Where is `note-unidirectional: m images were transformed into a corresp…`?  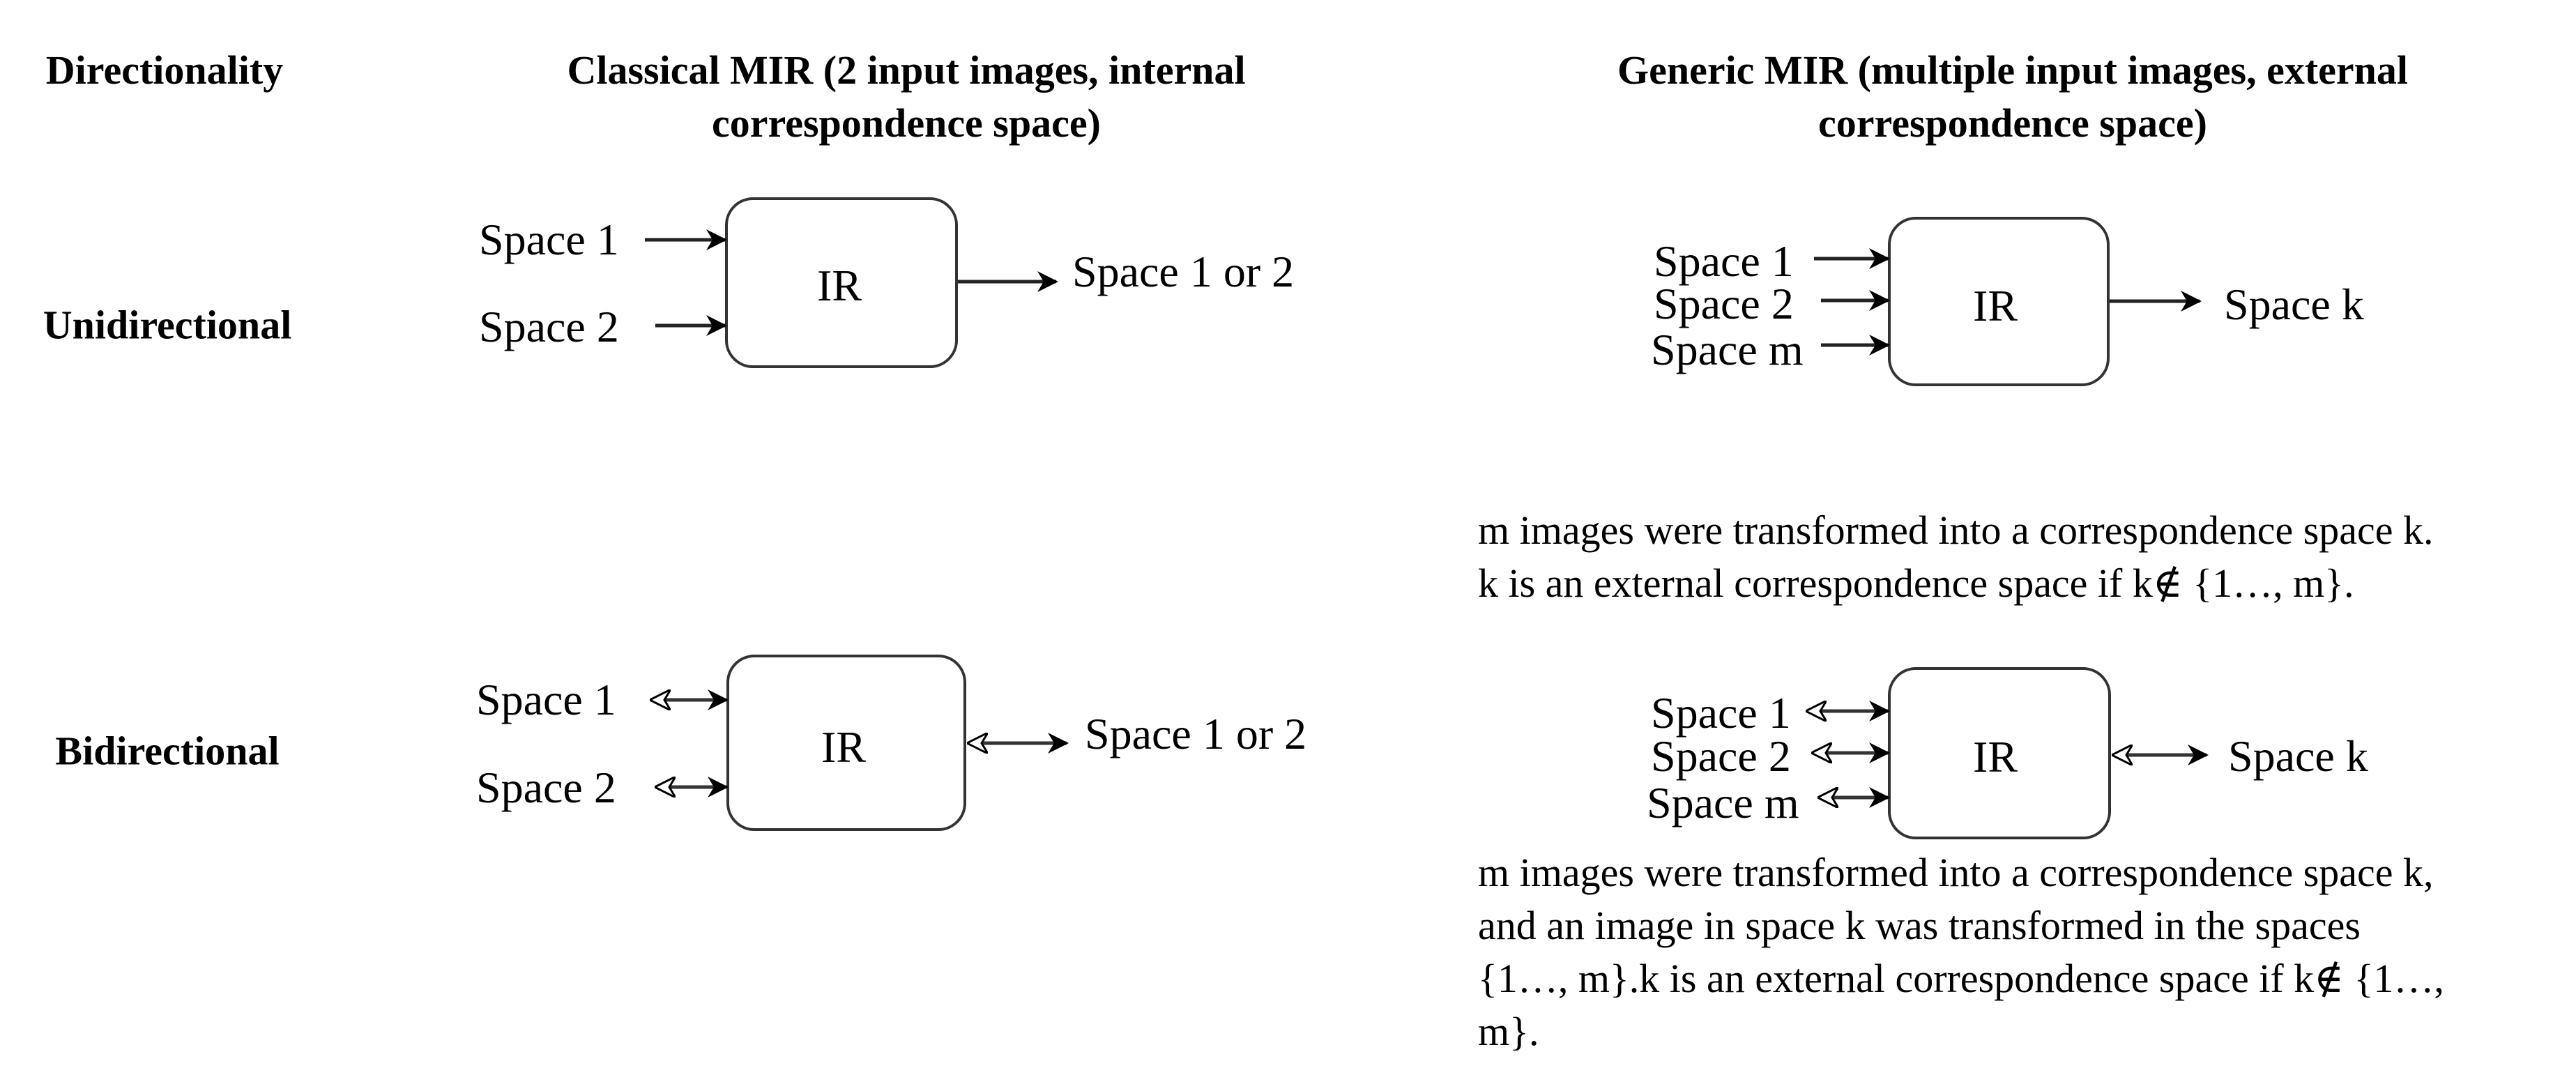 note-unidirectional: m images were transformed into a corresp… is located at coordinates (1956, 557).